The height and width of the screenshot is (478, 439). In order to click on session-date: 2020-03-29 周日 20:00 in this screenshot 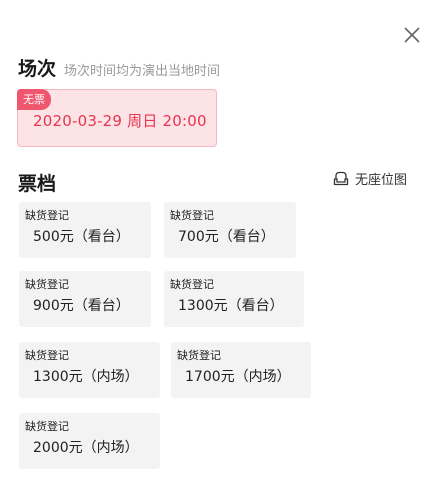, I will do `click(120, 121)`.